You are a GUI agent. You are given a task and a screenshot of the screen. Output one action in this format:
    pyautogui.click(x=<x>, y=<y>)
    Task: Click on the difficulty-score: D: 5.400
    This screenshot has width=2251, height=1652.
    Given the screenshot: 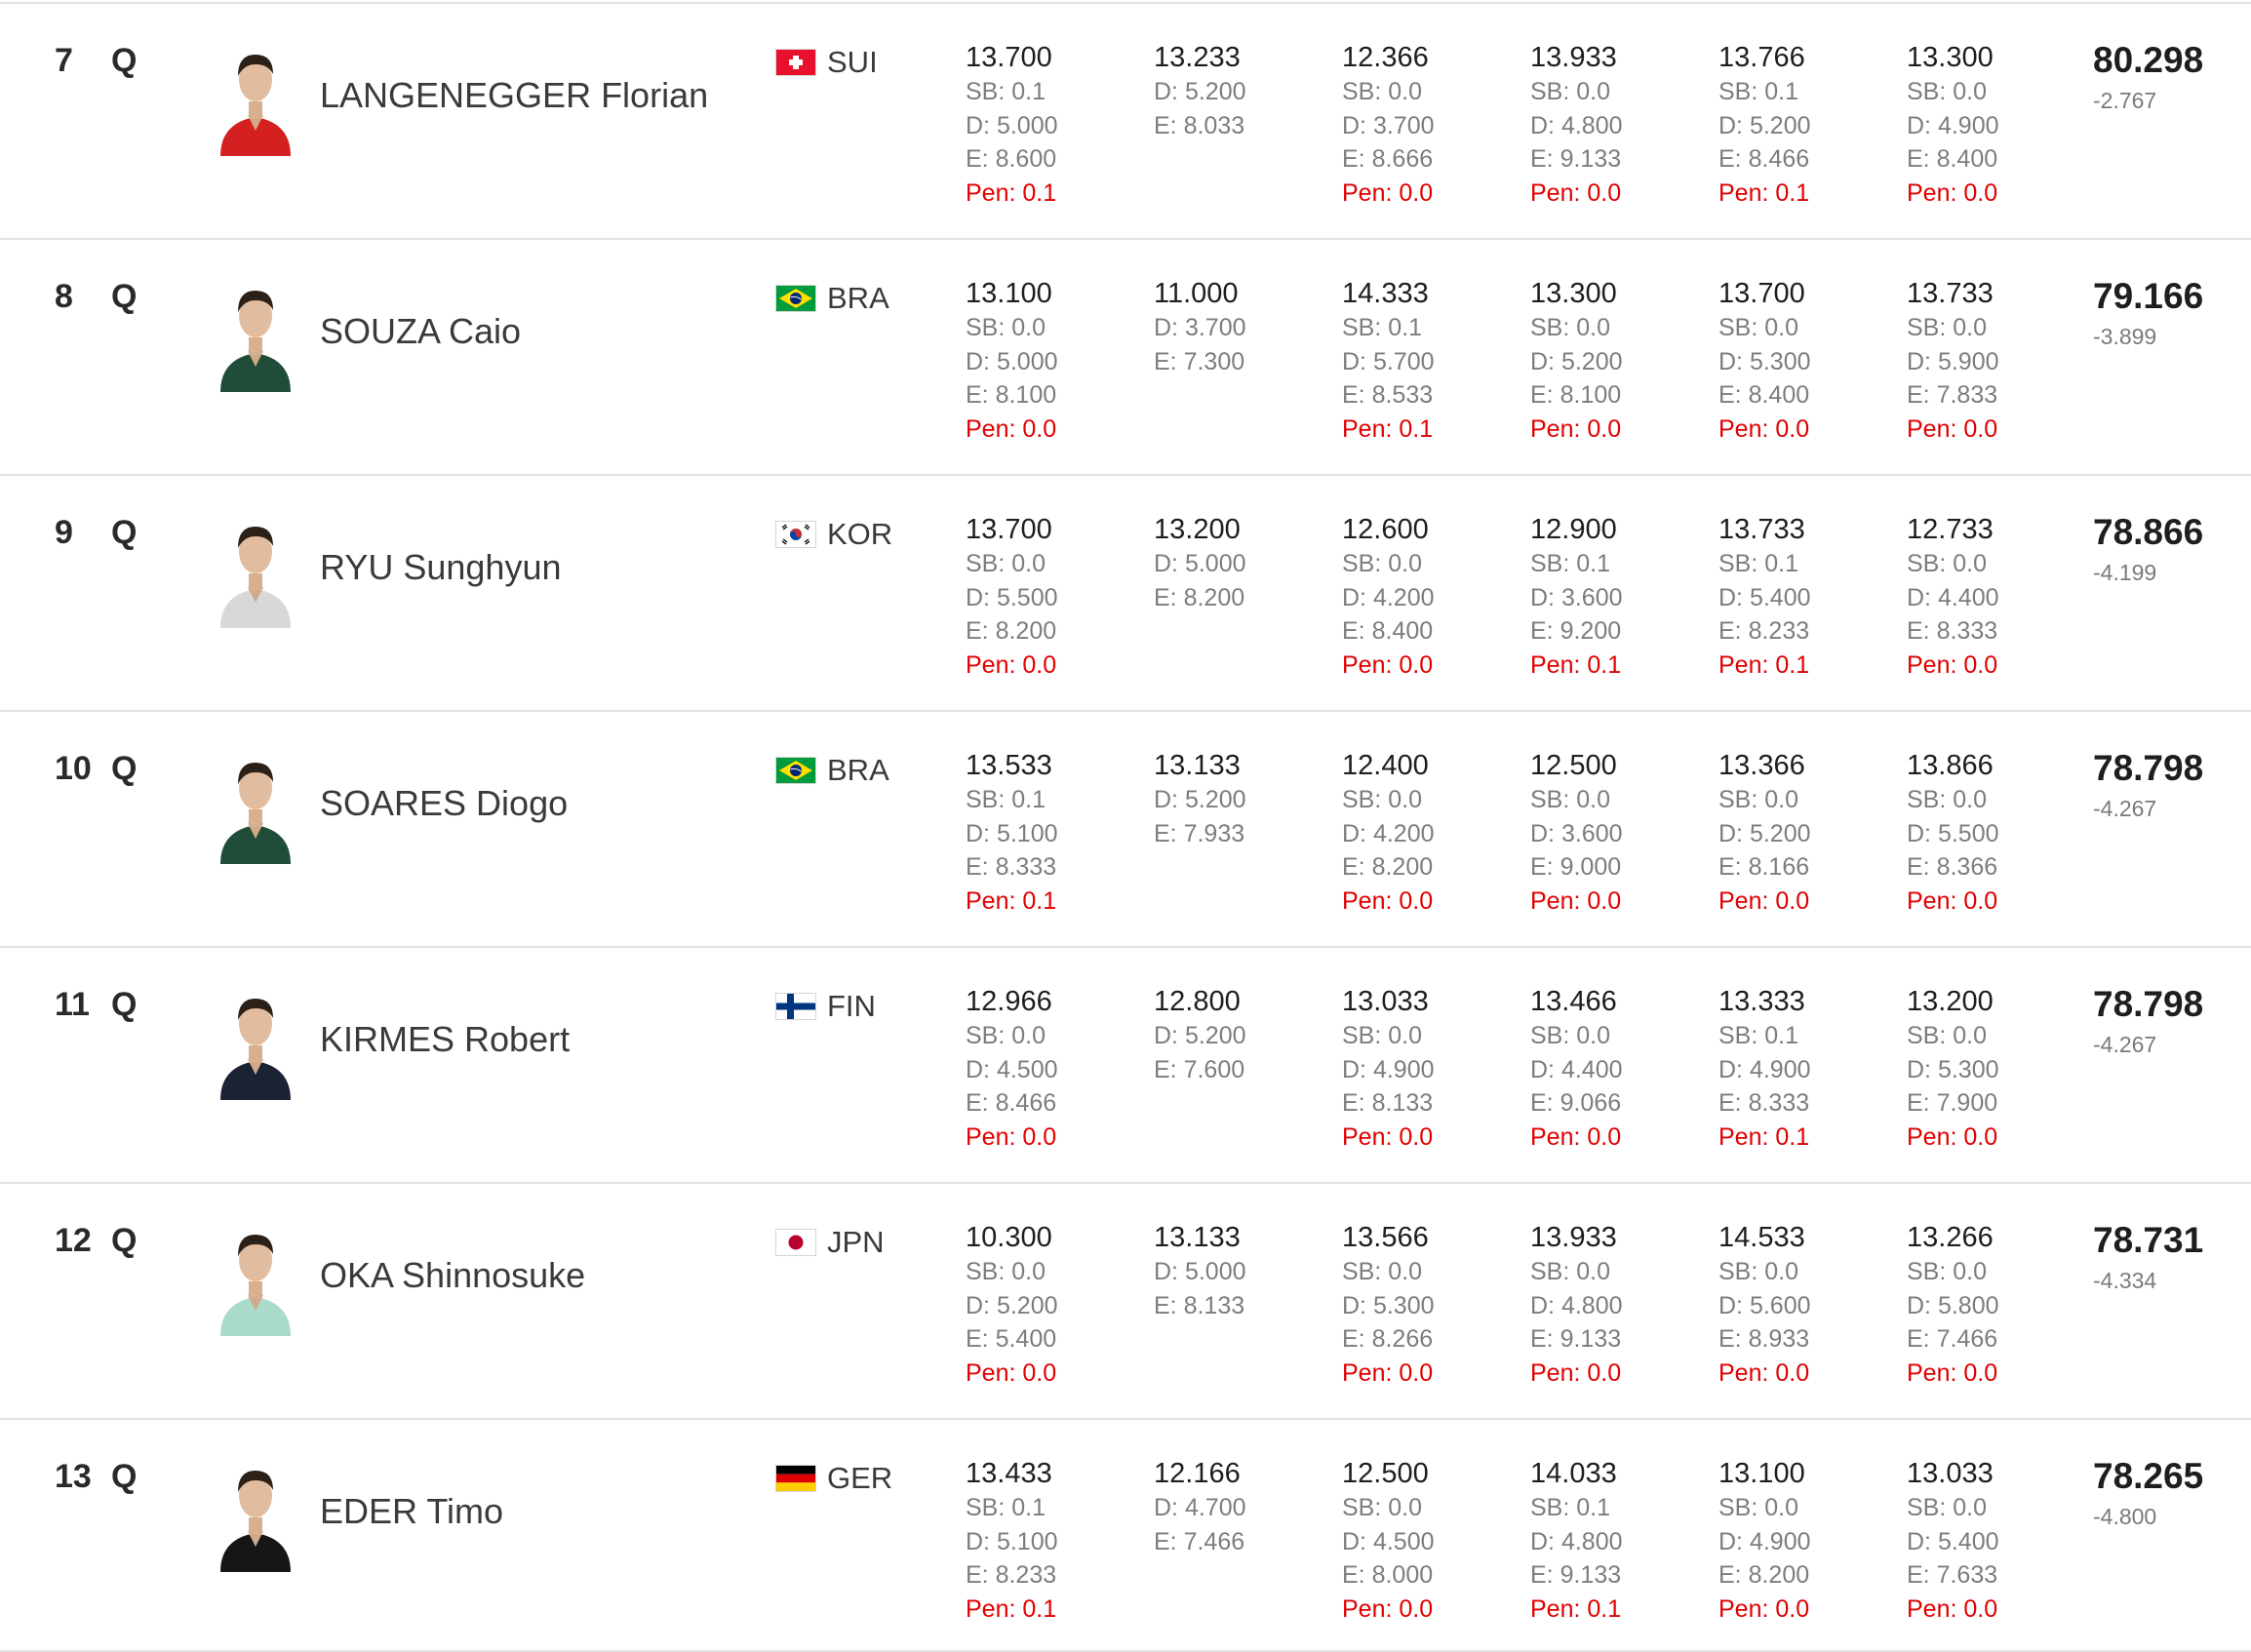 What is the action you would take?
    pyautogui.click(x=1953, y=1541)
    